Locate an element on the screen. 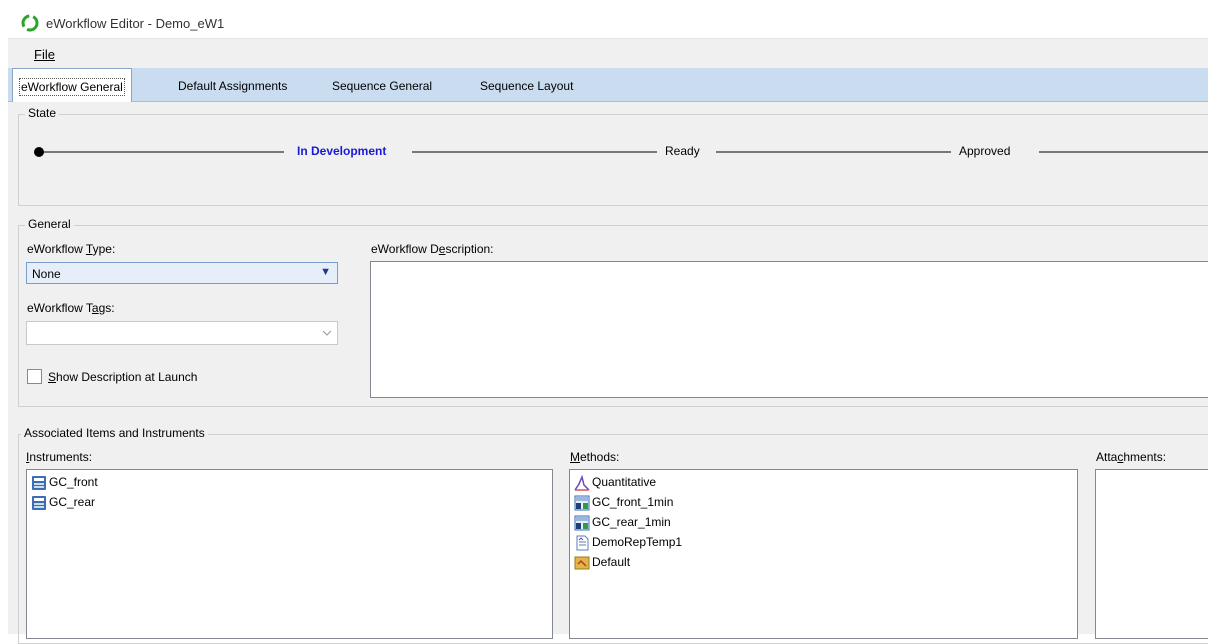 This screenshot has height=644, width=1208. menu-file-label: File is located at coordinates (44, 54).